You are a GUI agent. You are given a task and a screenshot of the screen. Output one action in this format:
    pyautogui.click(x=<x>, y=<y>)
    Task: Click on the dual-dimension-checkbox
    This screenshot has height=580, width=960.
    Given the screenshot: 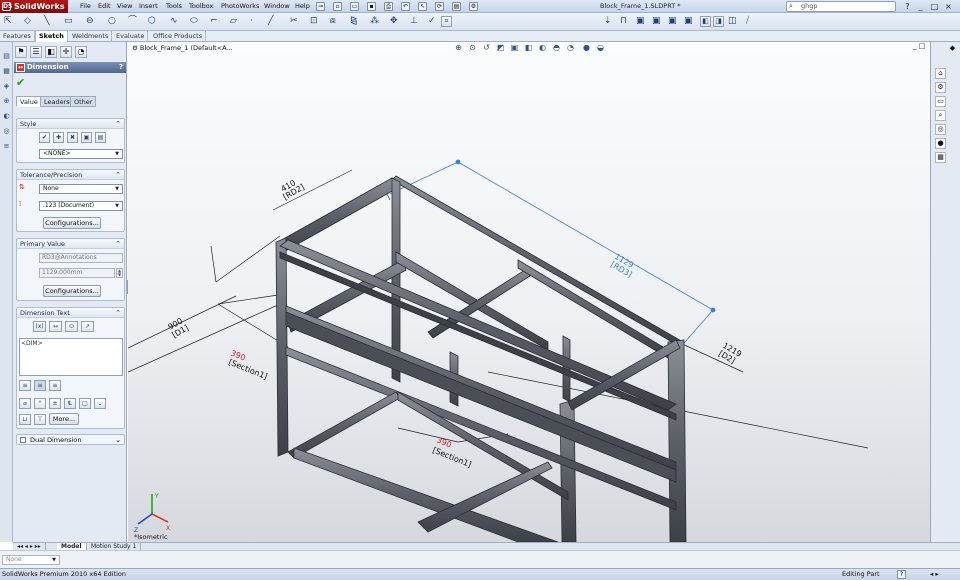 What is the action you would take?
    pyautogui.click(x=23, y=440)
    